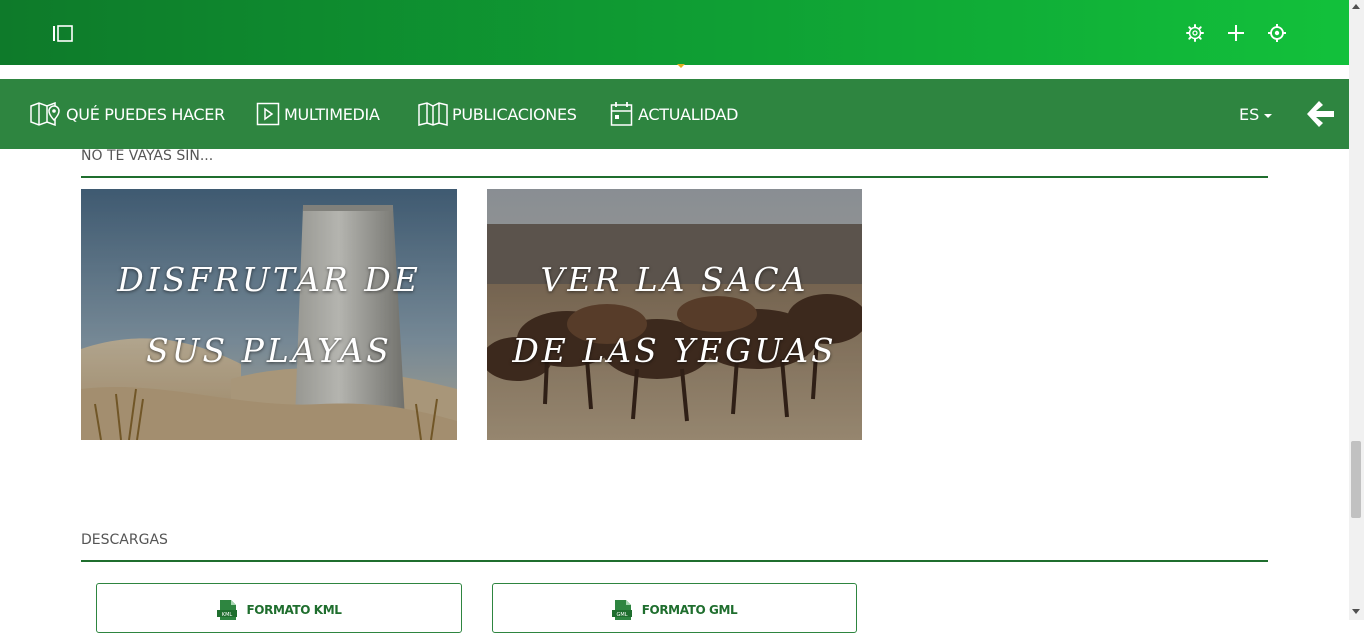  I want to click on vertical-scrollbar, so click(1356, 310).